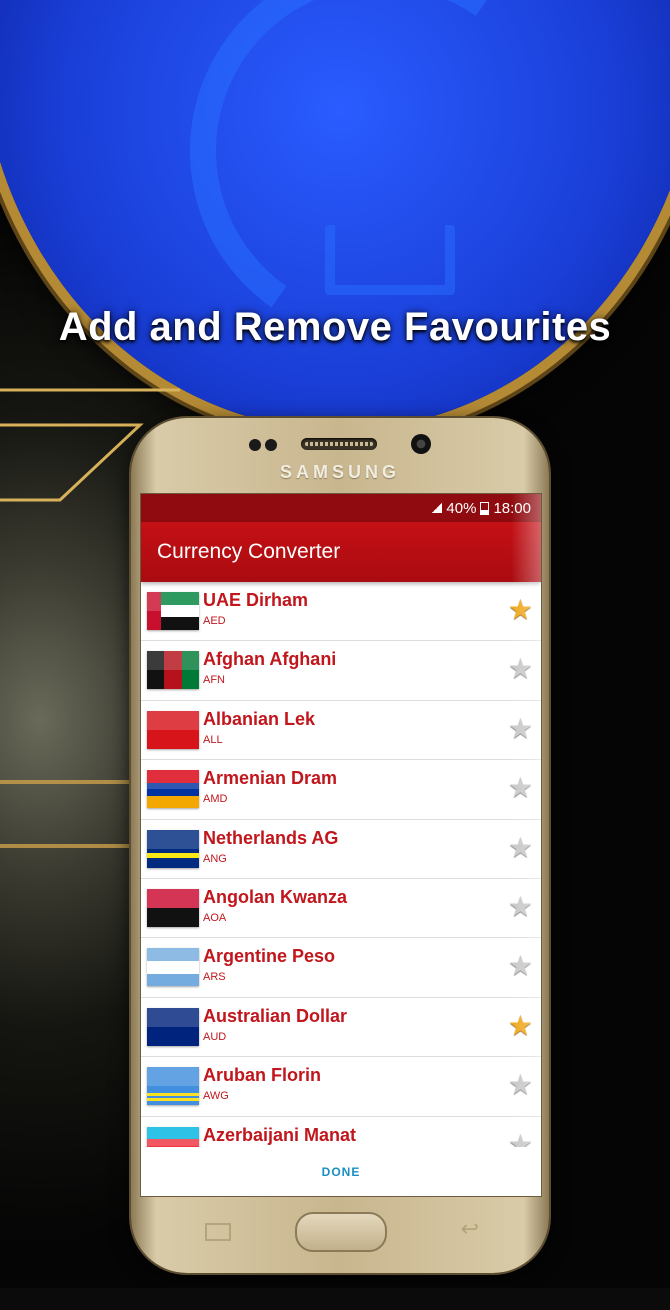 The width and height of the screenshot is (670, 1310). I want to click on currency-code: AED, so click(214, 621).